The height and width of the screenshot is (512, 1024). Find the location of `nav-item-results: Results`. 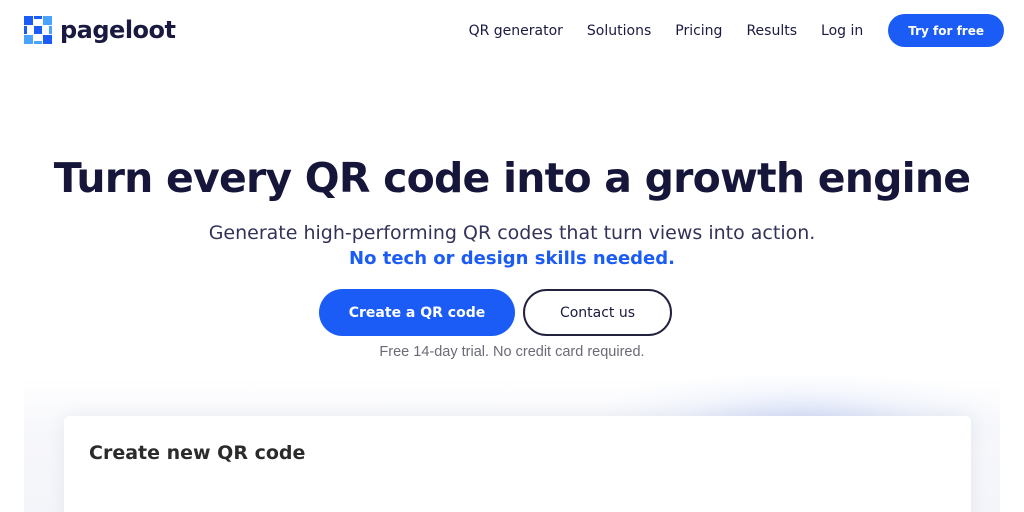

nav-item-results: Results is located at coordinates (771, 31).